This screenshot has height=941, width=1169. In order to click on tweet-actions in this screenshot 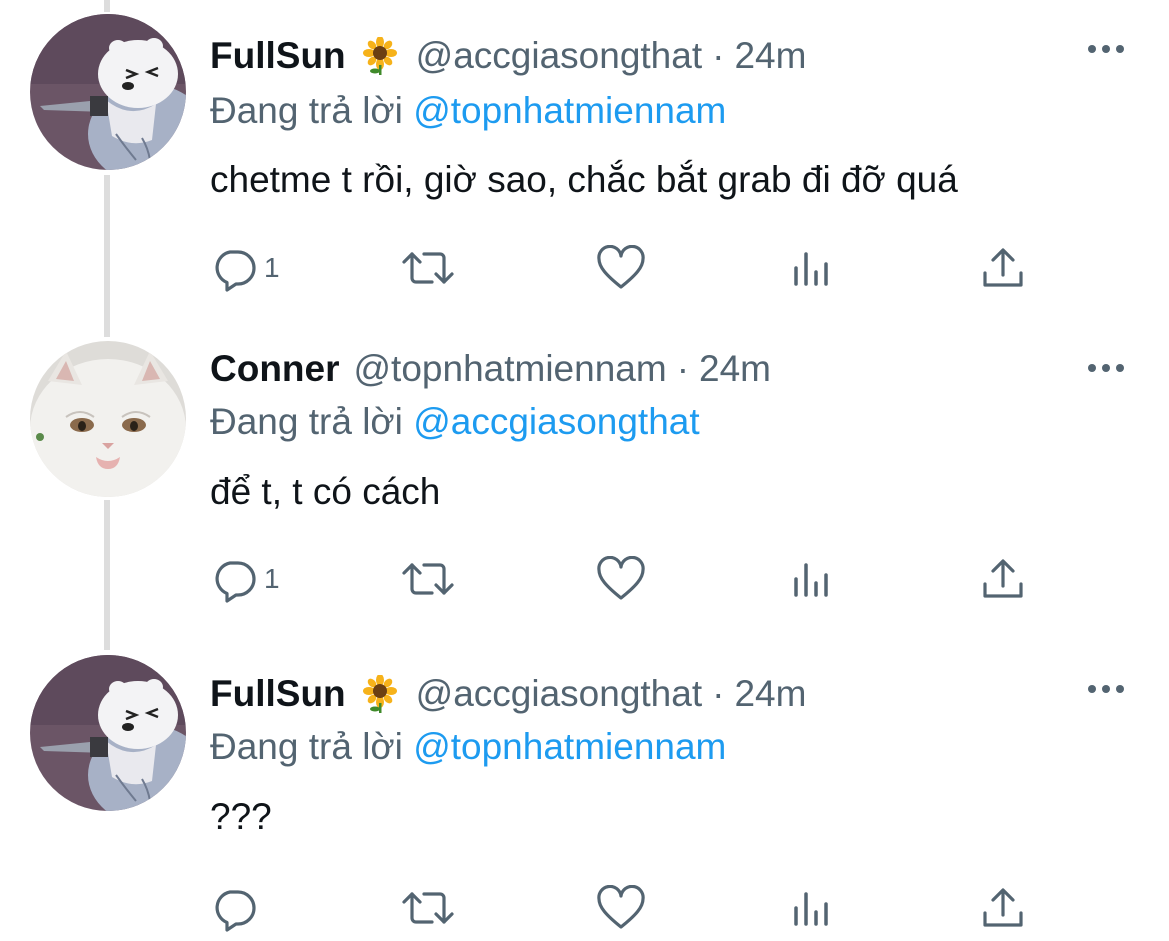, I will do `click(640, 908)`.